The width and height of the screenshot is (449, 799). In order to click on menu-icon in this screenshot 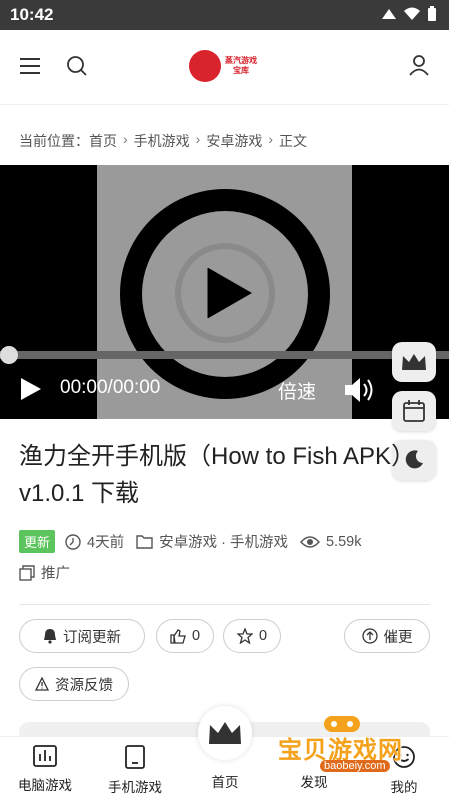, I will do `click(30, 66)`.